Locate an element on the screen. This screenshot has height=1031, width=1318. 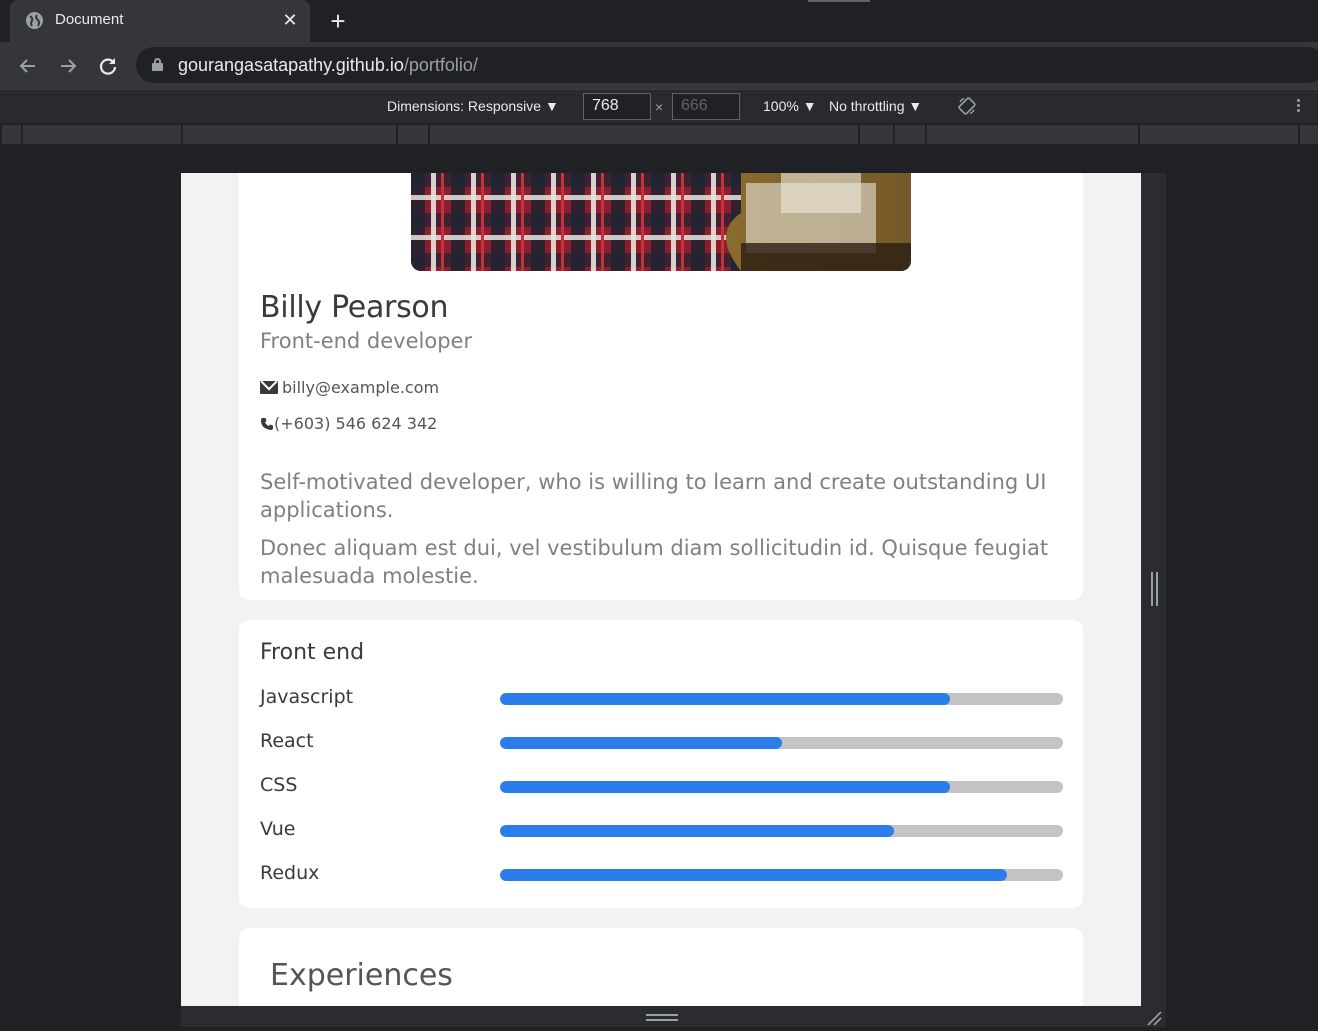
experiences-card: Experiences is located at coordinates (661, 967).